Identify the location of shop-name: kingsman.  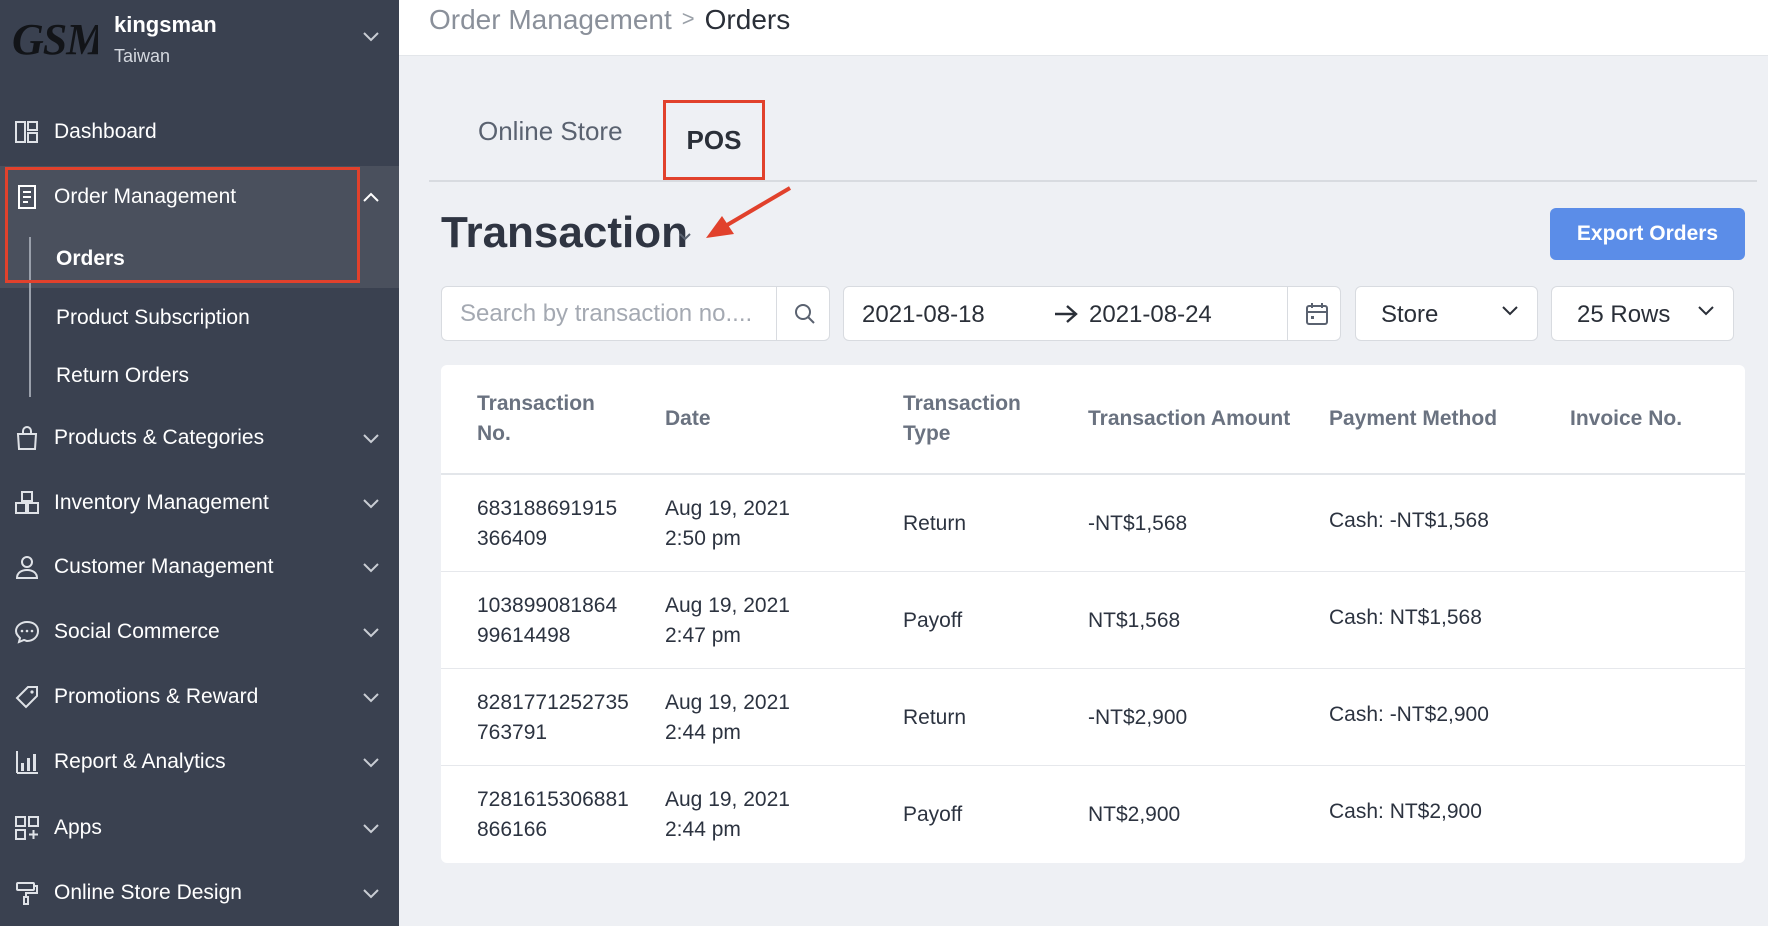
(165, 24).